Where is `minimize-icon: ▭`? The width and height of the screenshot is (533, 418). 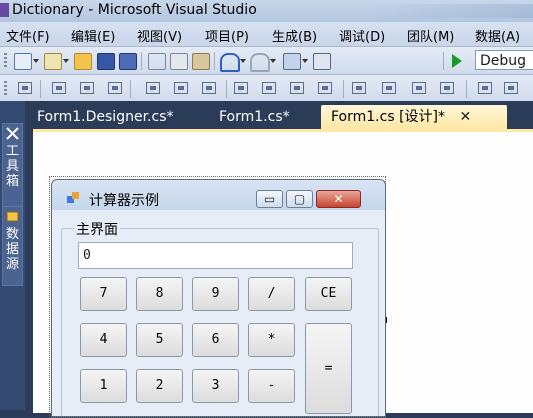 minimize-icon: ▭ is located at coordinates (269, 199).